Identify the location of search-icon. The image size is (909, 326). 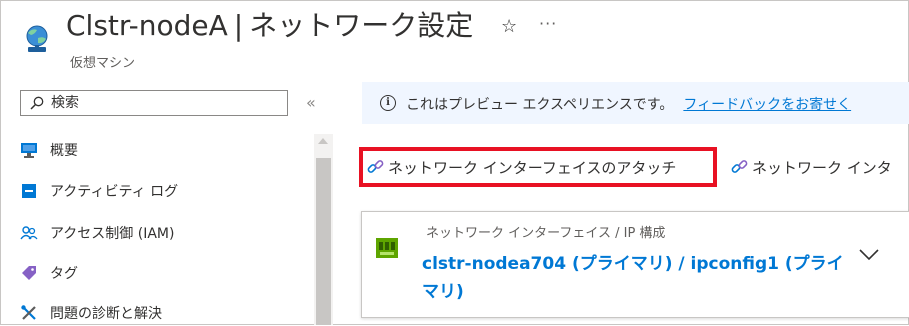
(37, 103).